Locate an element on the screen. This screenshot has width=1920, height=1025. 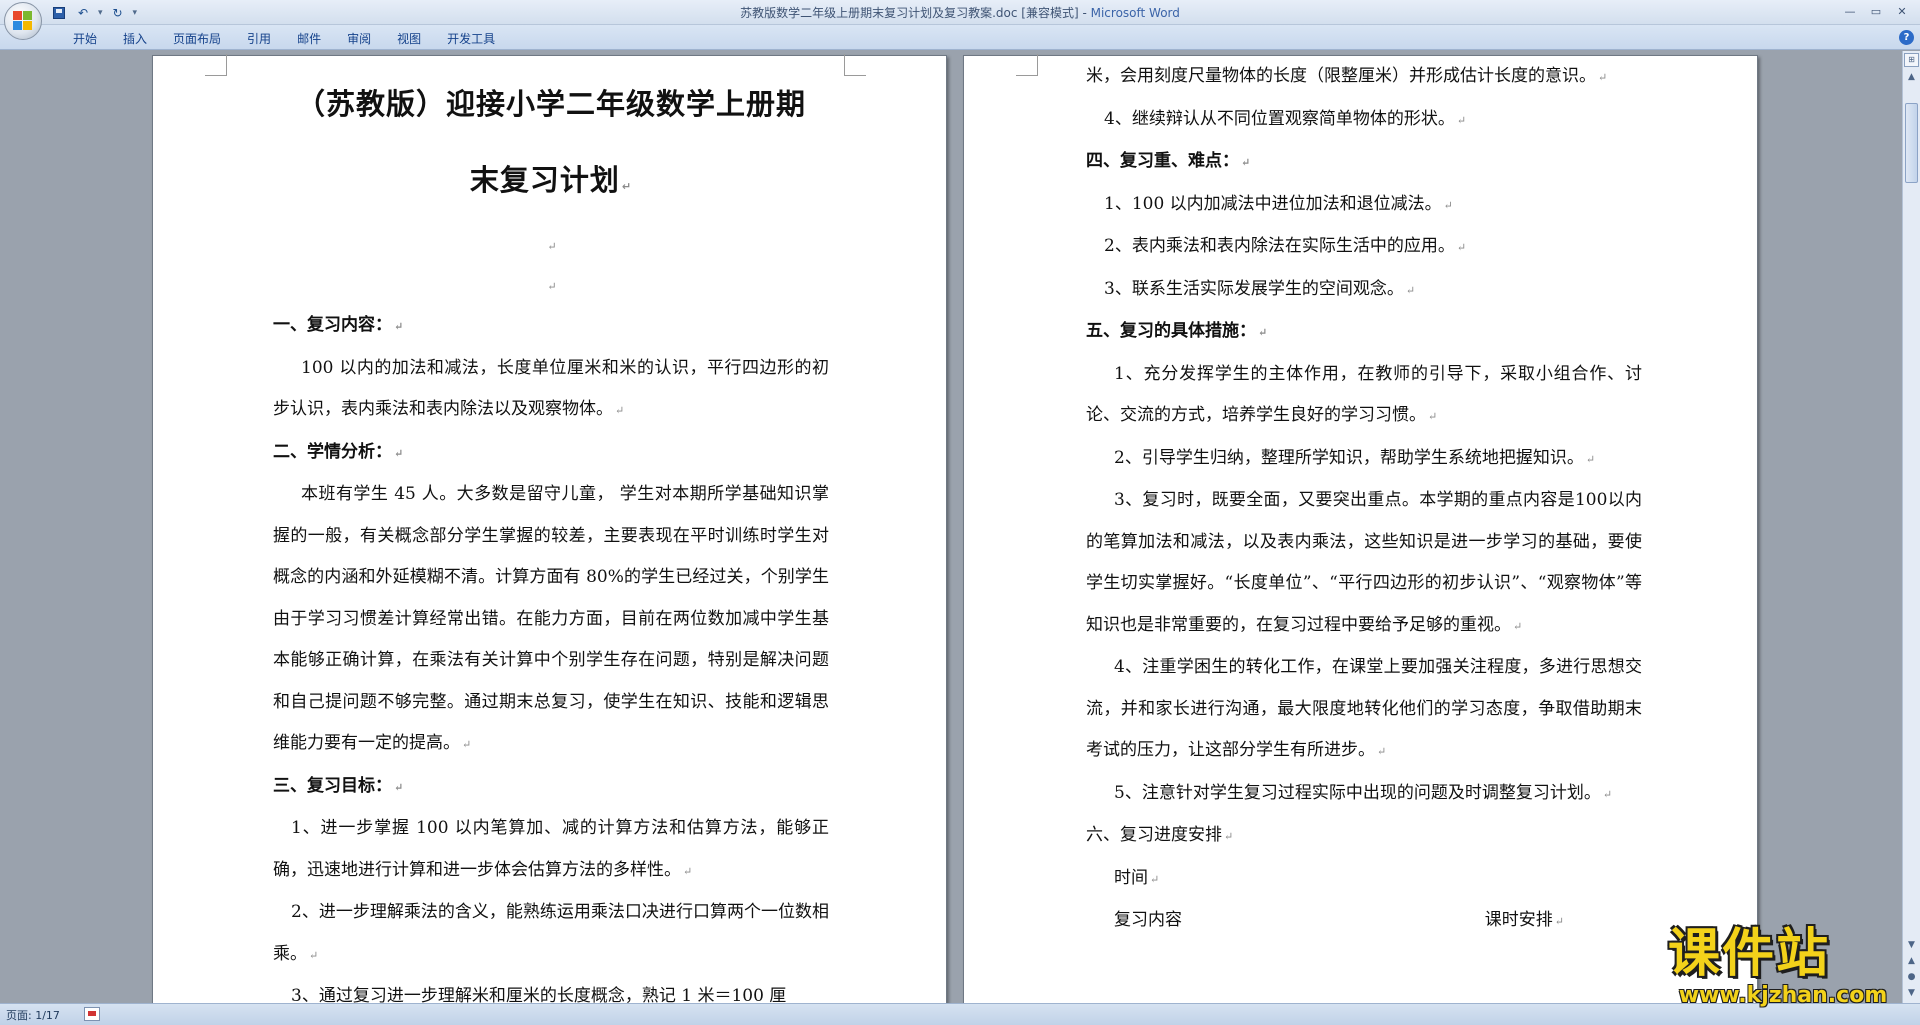
close-button: ✕ is located at coordinates (1902, 11).